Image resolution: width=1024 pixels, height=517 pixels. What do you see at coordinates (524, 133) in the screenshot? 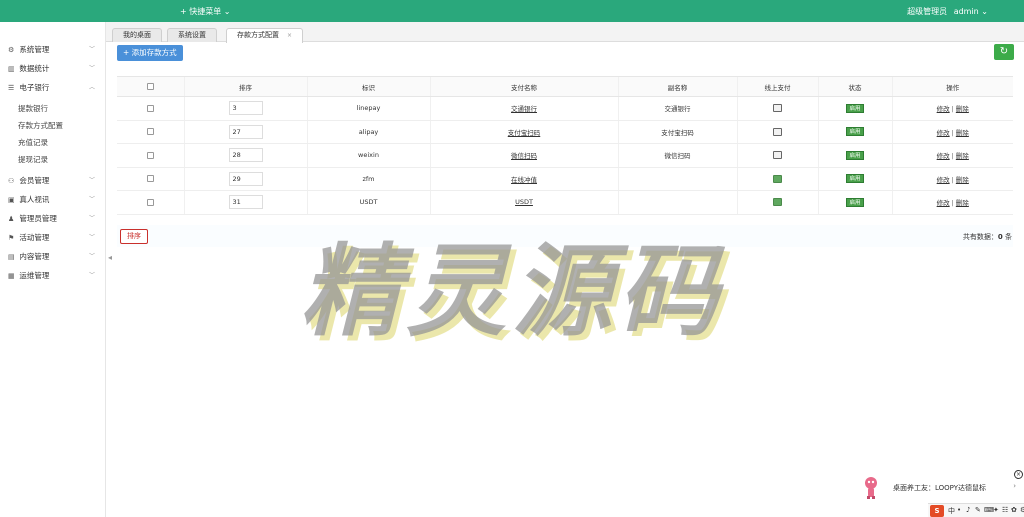
I see `payment-name-link: 支付宝扫码` at bounding box center [524, 133].